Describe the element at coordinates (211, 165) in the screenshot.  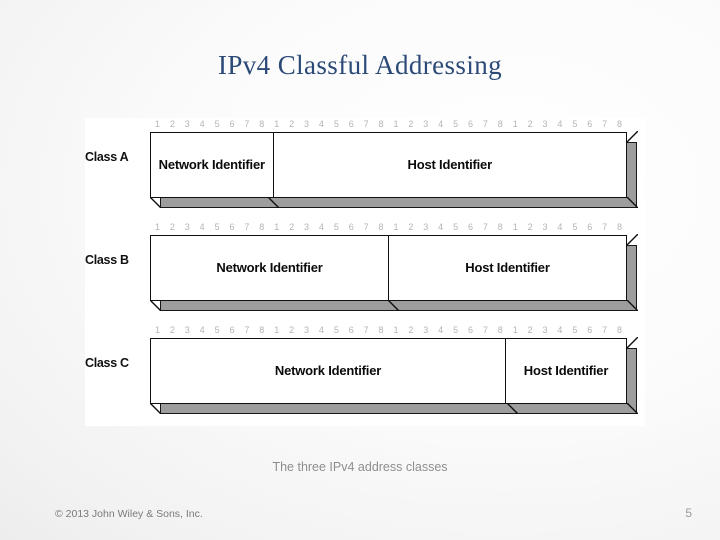
I see `segment-network-identifier-a: Network Identifier` at that location.